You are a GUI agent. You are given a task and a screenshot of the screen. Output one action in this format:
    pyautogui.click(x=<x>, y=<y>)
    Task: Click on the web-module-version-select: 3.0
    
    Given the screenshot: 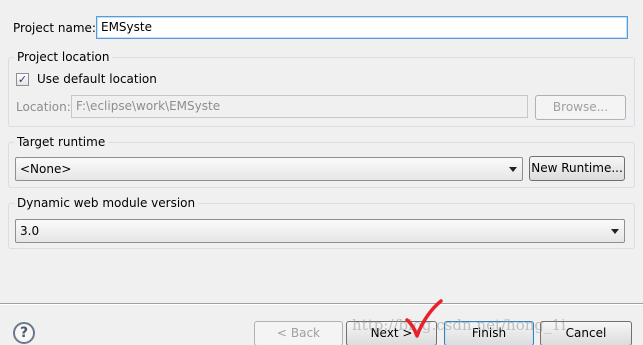 What is the action you would take?
    pyautogui.click(x=320, y=231)
    